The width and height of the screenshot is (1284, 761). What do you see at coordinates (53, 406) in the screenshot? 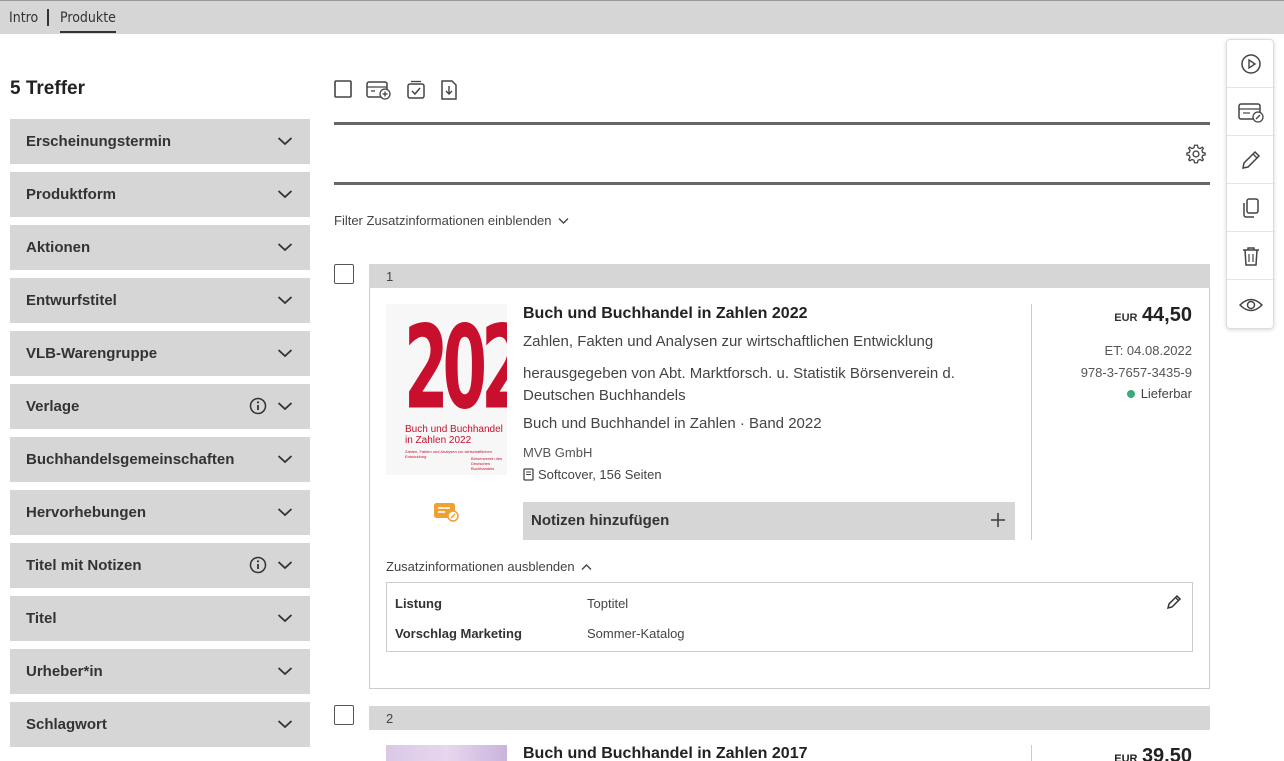
I see `facet-label: Verlage` at bounding box center [53, 406].